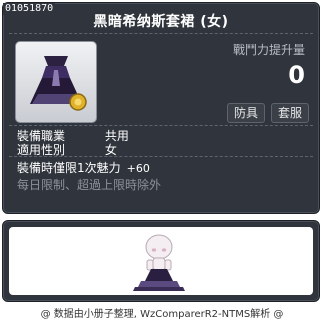 The image size is (324, 321). Describe the element at coordinates (162, 314) in the screenshot. I see `footer-credit: @ 数据由小册子整理, WzComparerR2-NTMS解析 @` at that location.